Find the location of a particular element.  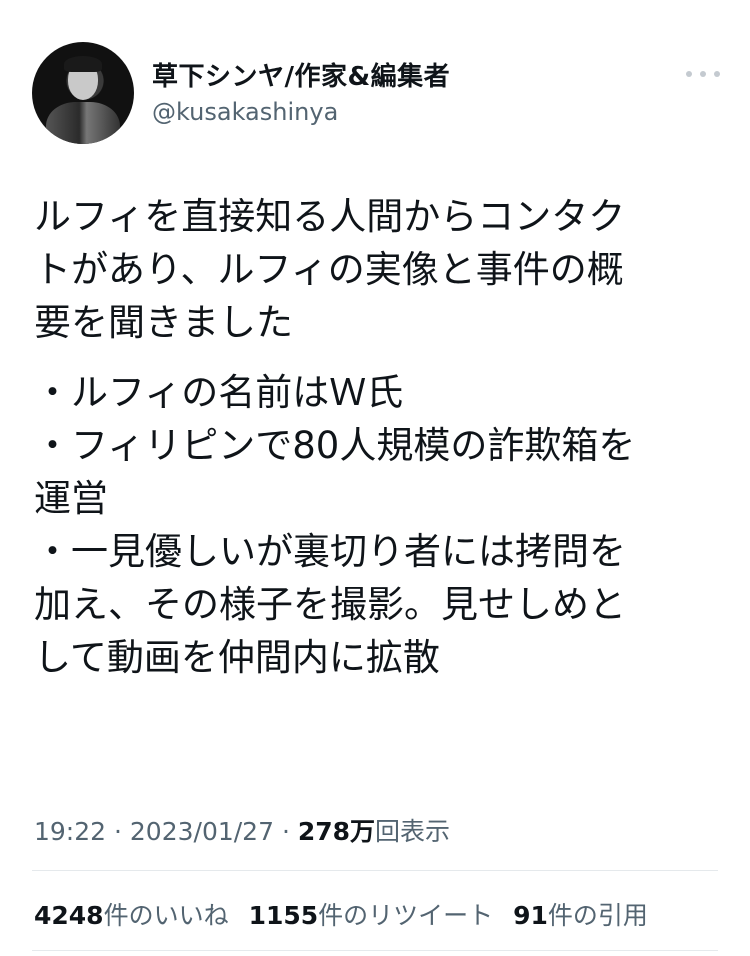

avatar is located at coordinates (83, 93).